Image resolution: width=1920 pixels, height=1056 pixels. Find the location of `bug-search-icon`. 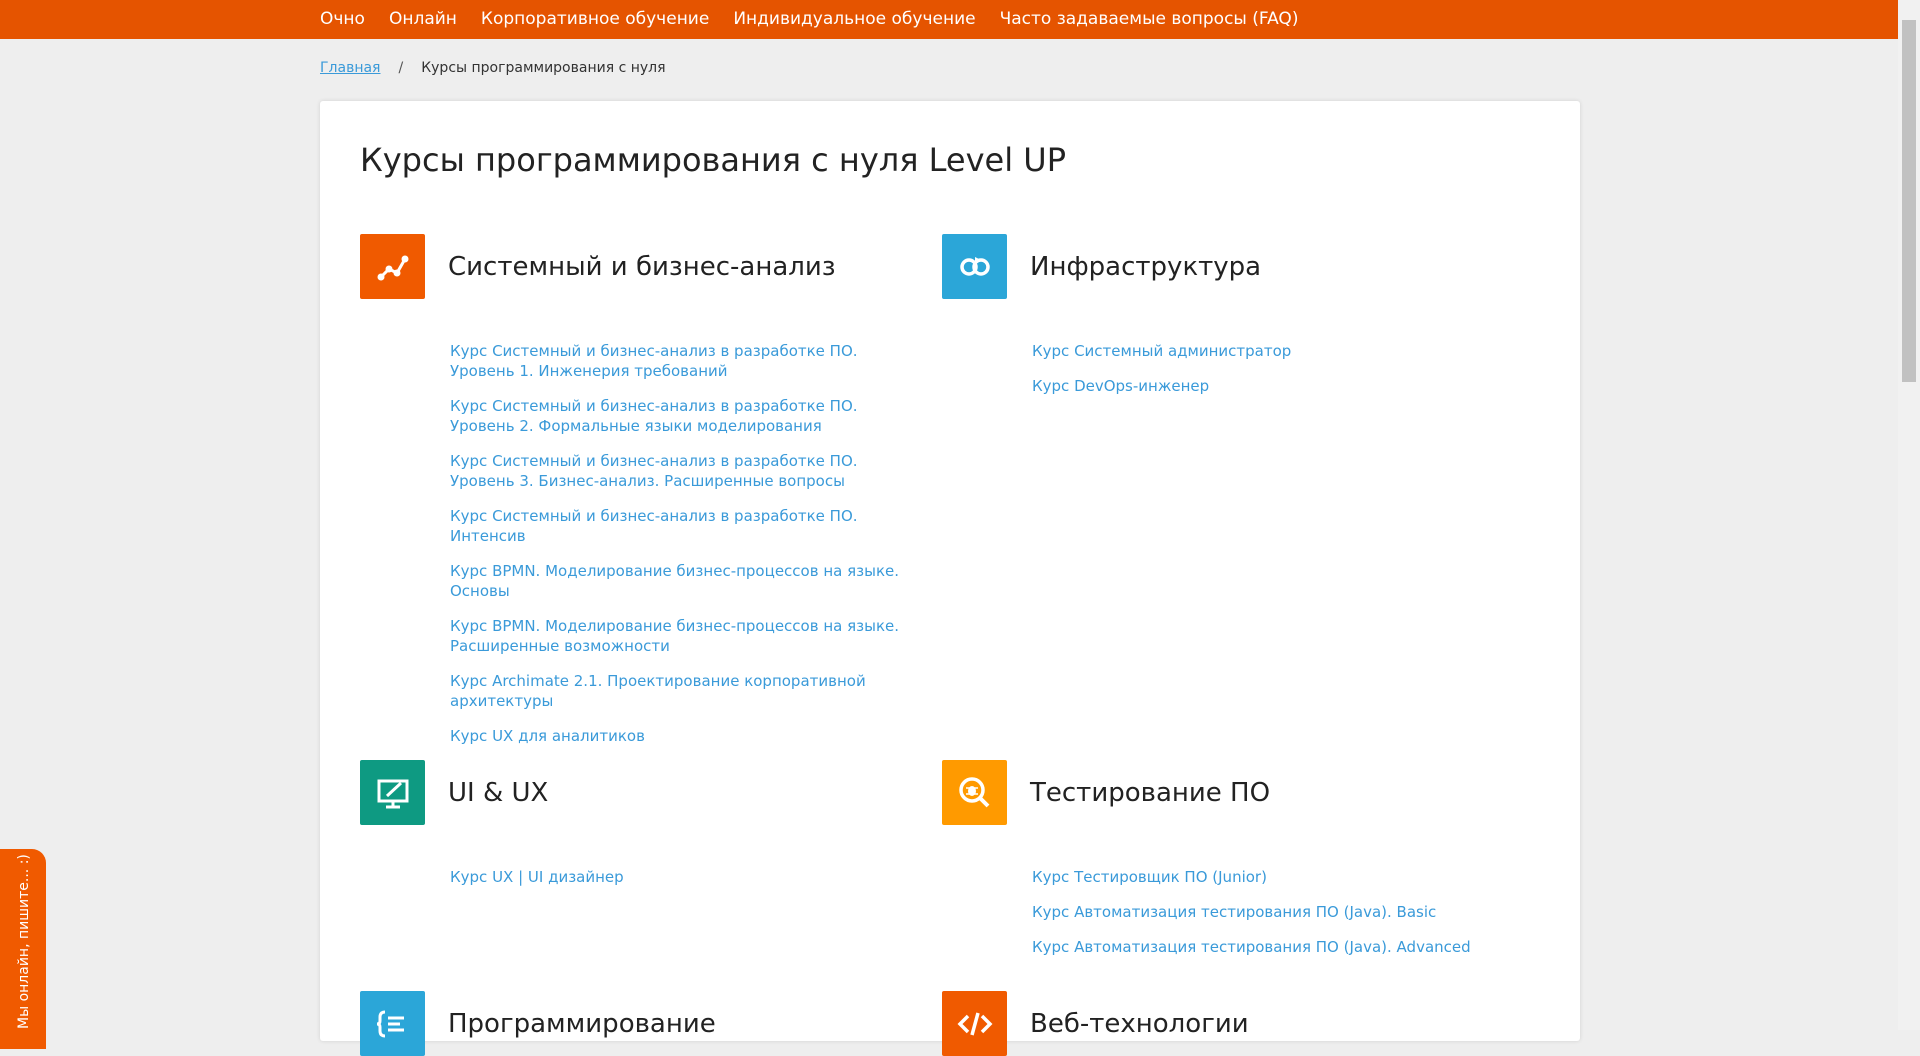

bug-search-icon is located at coordinates (974, 792).